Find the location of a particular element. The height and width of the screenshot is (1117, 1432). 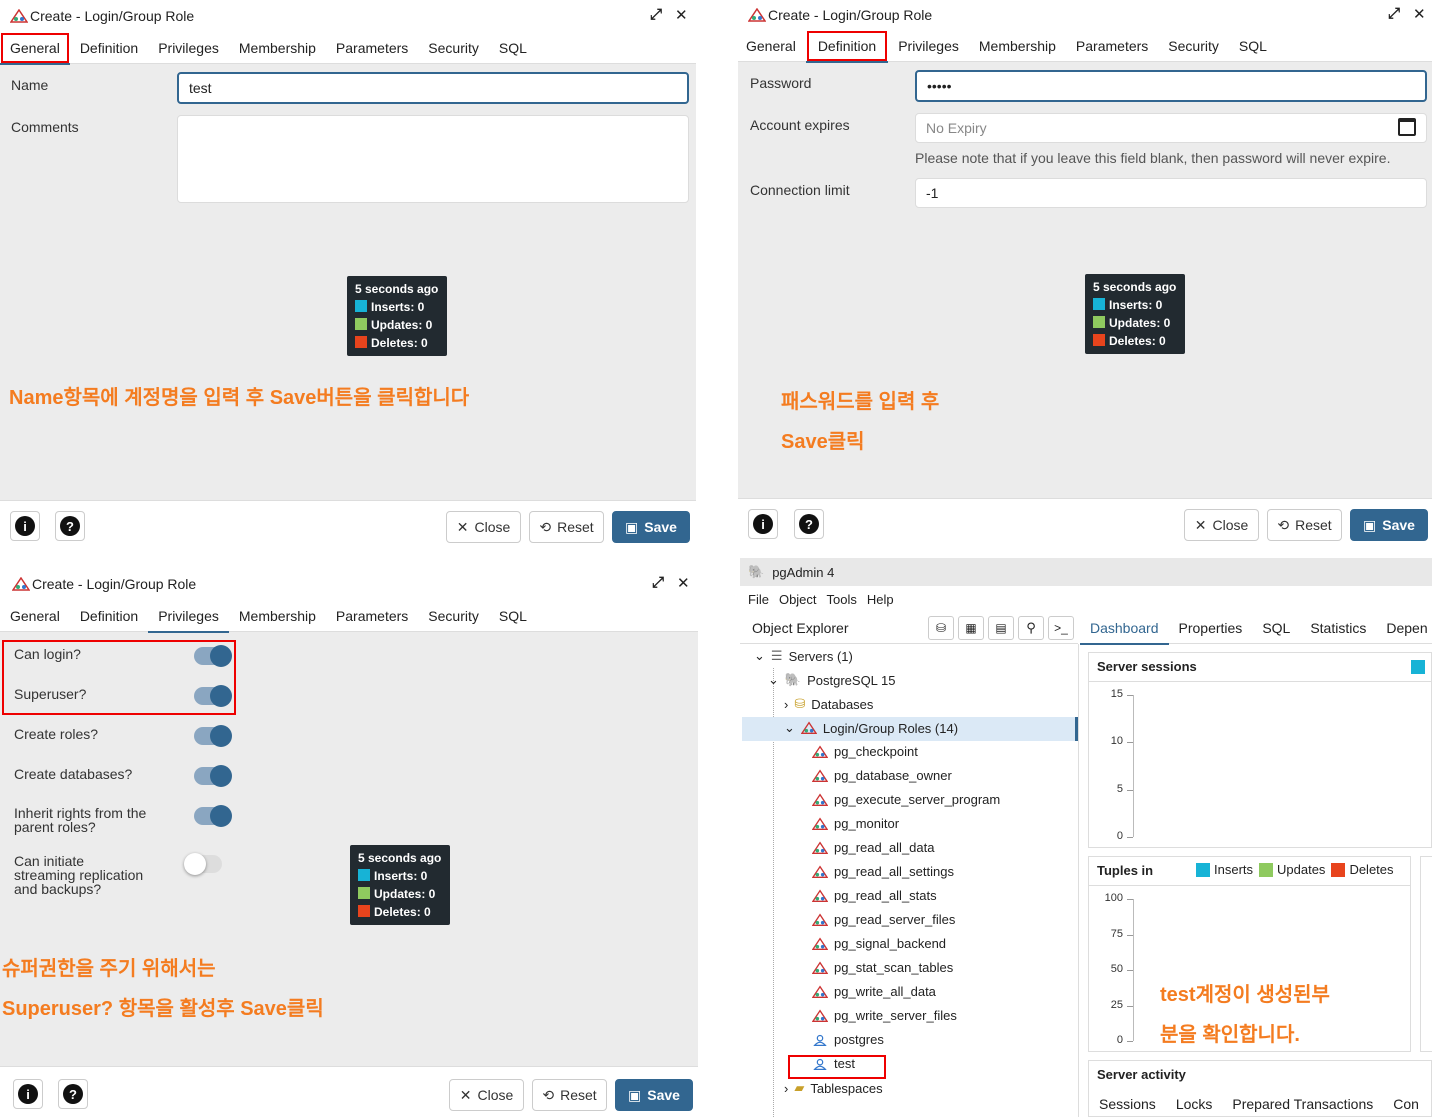

menu-object: Object is located at coordinates (798, 599).